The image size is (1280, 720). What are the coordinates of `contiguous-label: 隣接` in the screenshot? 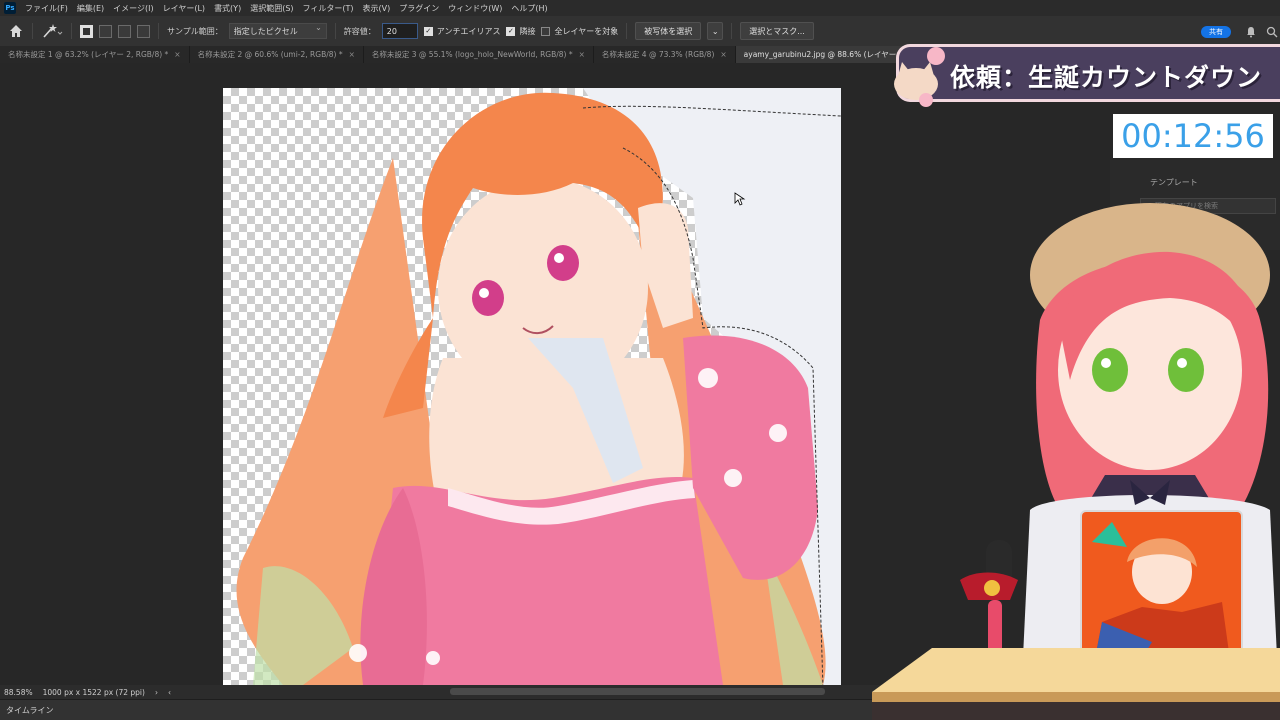 It's located at (527, 31).